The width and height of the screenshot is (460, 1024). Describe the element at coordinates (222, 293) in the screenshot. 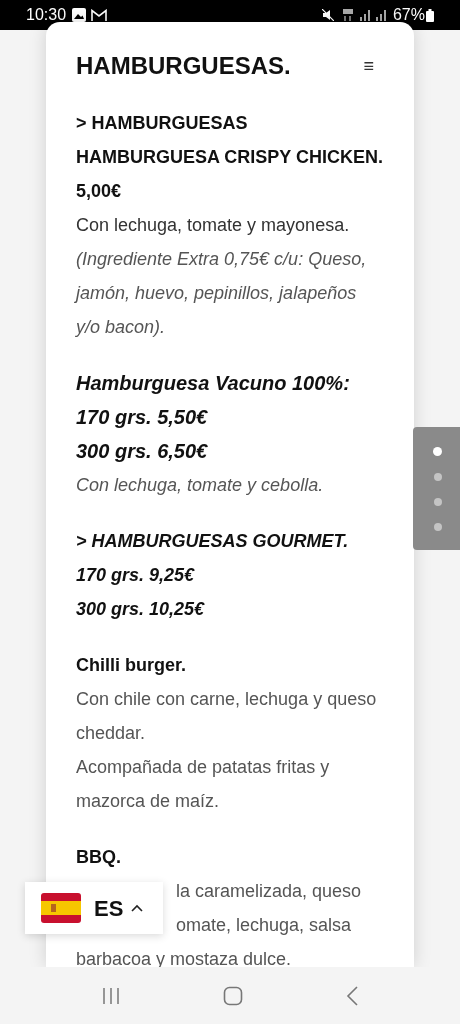

I see `note-text: (Ingrediente Extra 0,75€ c/u: Queso, jamón, huevo, pepinillos, jalapeños y/o bacon).` at that location.